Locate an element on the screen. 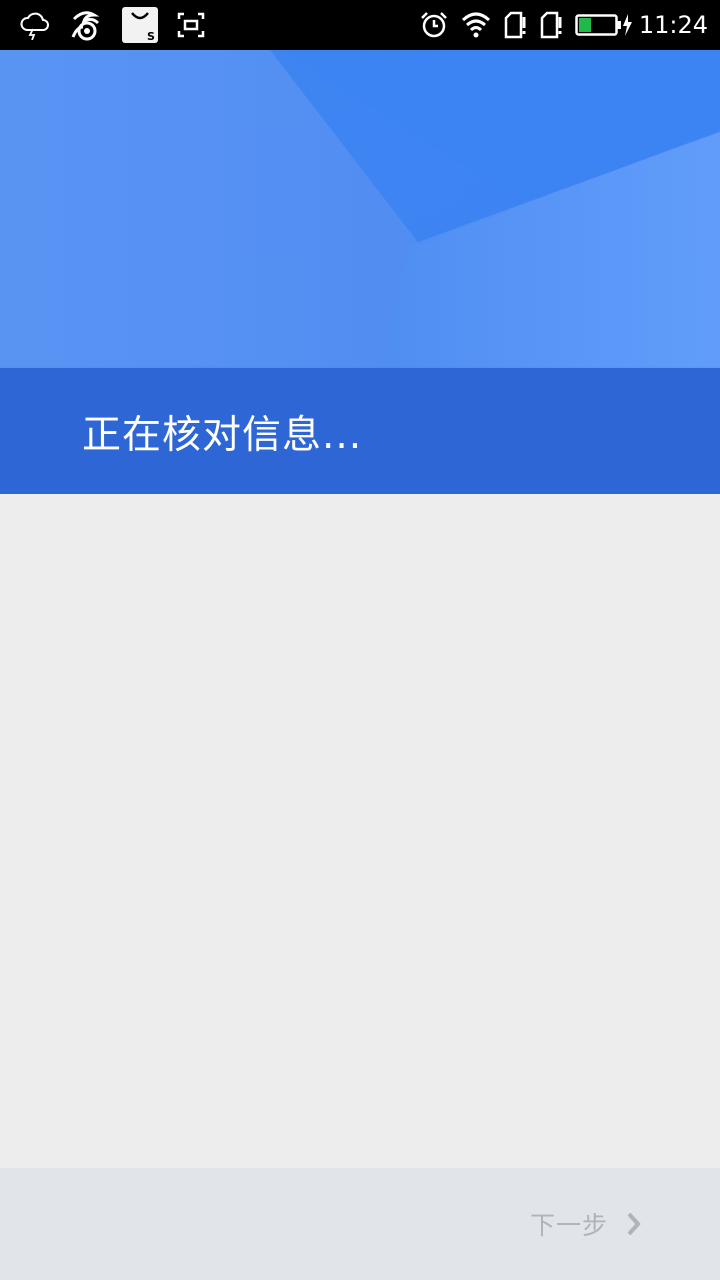 The height and width of the screenshot is (1280, 720). wifi-icon is located at coordinates (476, 25).